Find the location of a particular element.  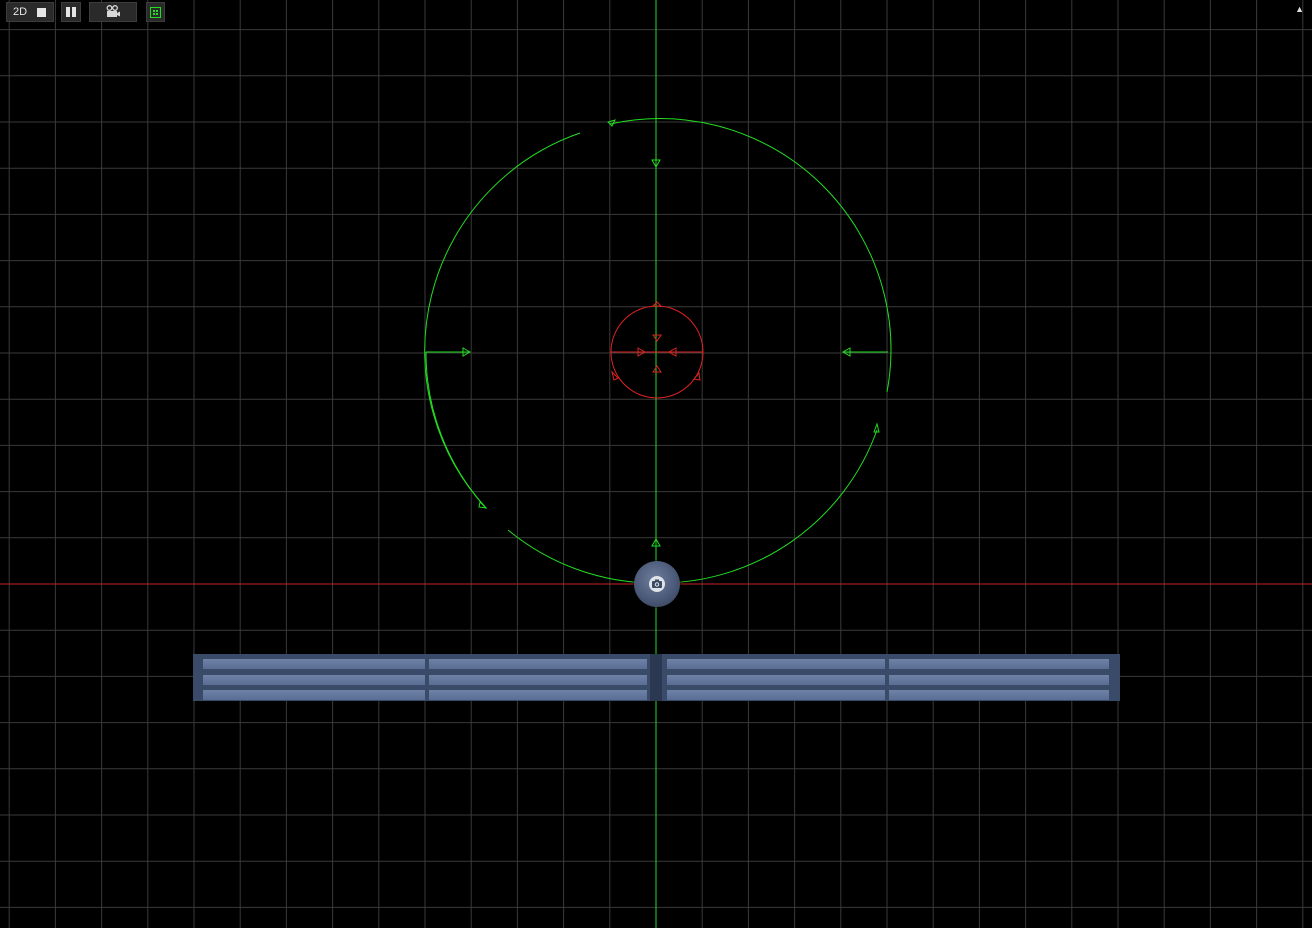

camera-icon is located at coordinates (657, 584).